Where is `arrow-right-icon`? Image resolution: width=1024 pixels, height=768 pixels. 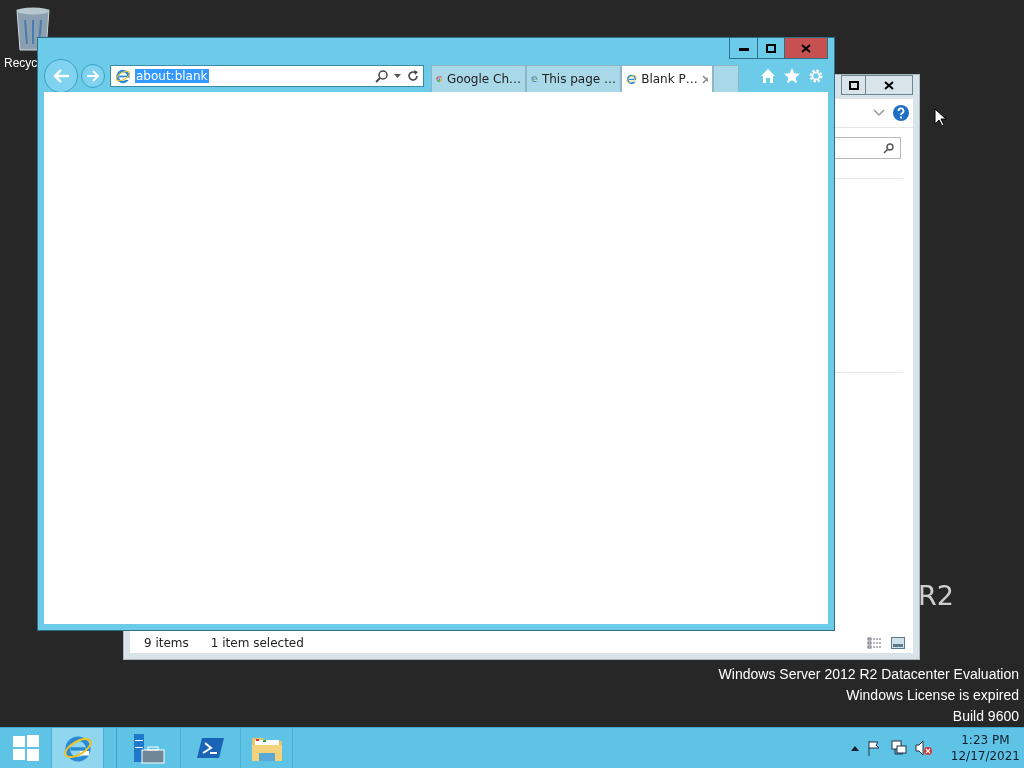 arrow-right-icon is located at coordinates (93, 76).